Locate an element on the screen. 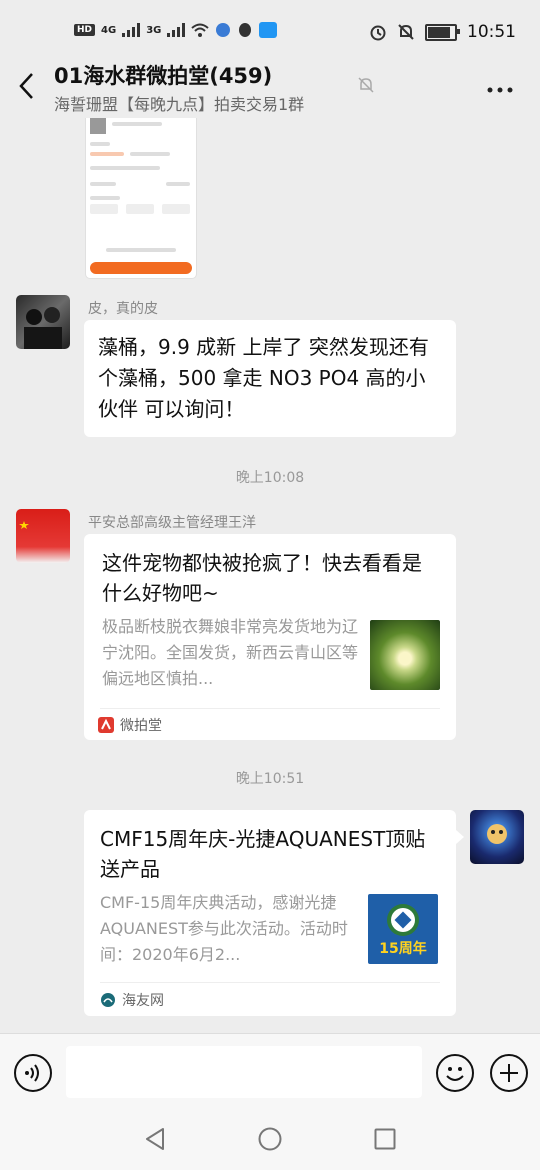  chat-header: 01海水群微拍堂(459) 海誓珊盟【每晚九点】拍卖交易1群 is located at coordinates (270, 90).